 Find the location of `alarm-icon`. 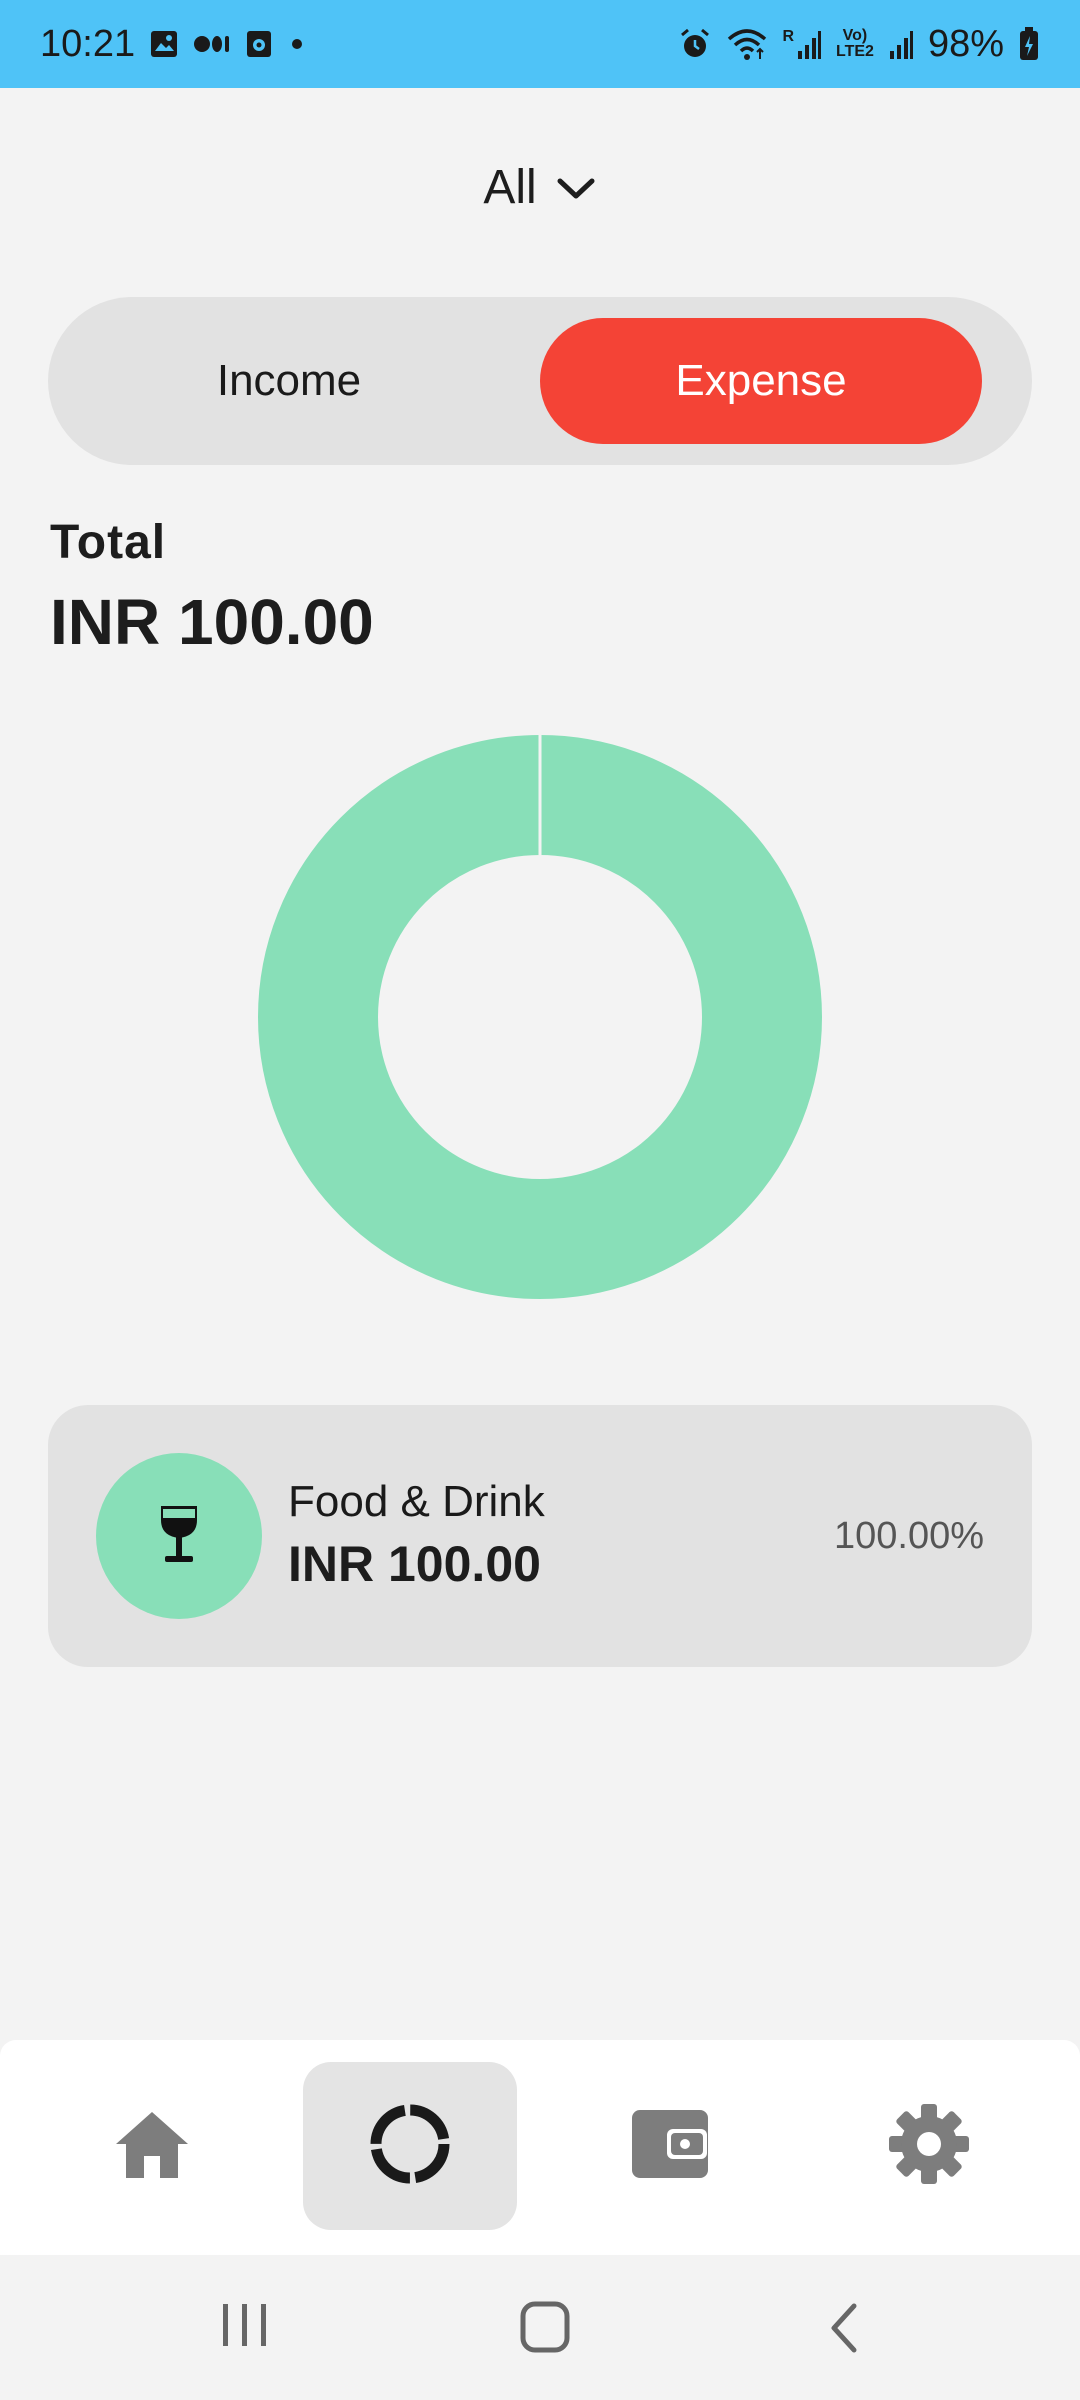

alarm-icon is located at coordinates (695, 44).